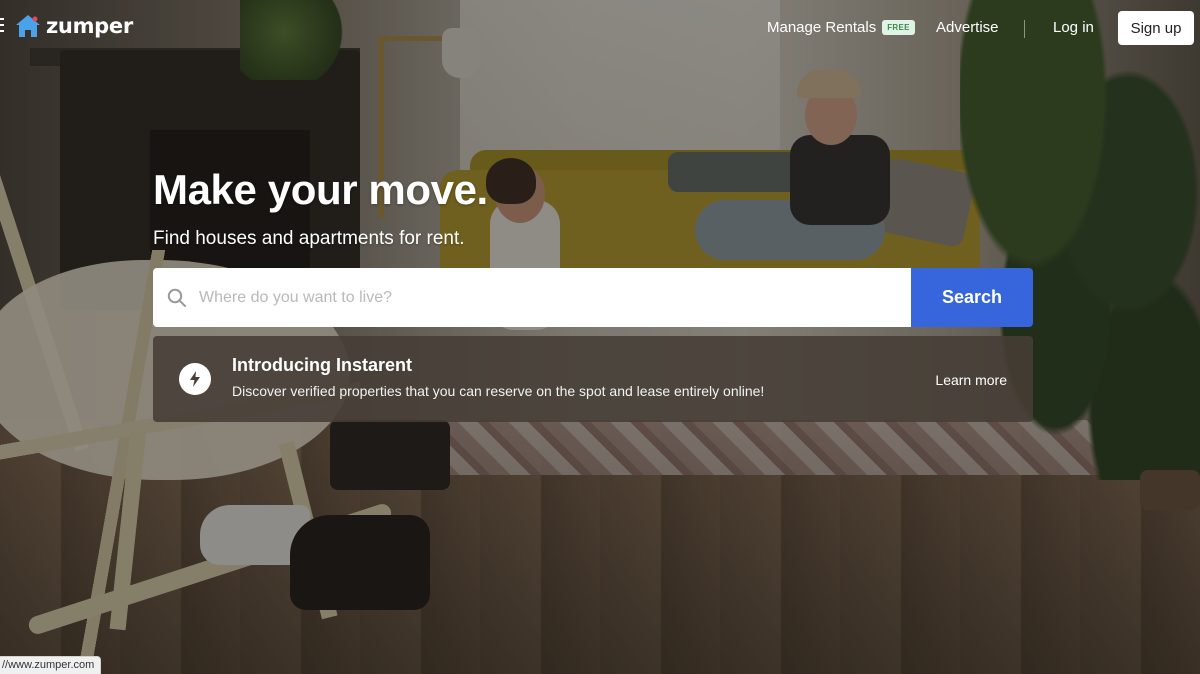 The image size is (1200, 674). What do you see at coordinates (972, 297) in the screenshot?
I see `search-button: Search` at bounding box center [972, 297].